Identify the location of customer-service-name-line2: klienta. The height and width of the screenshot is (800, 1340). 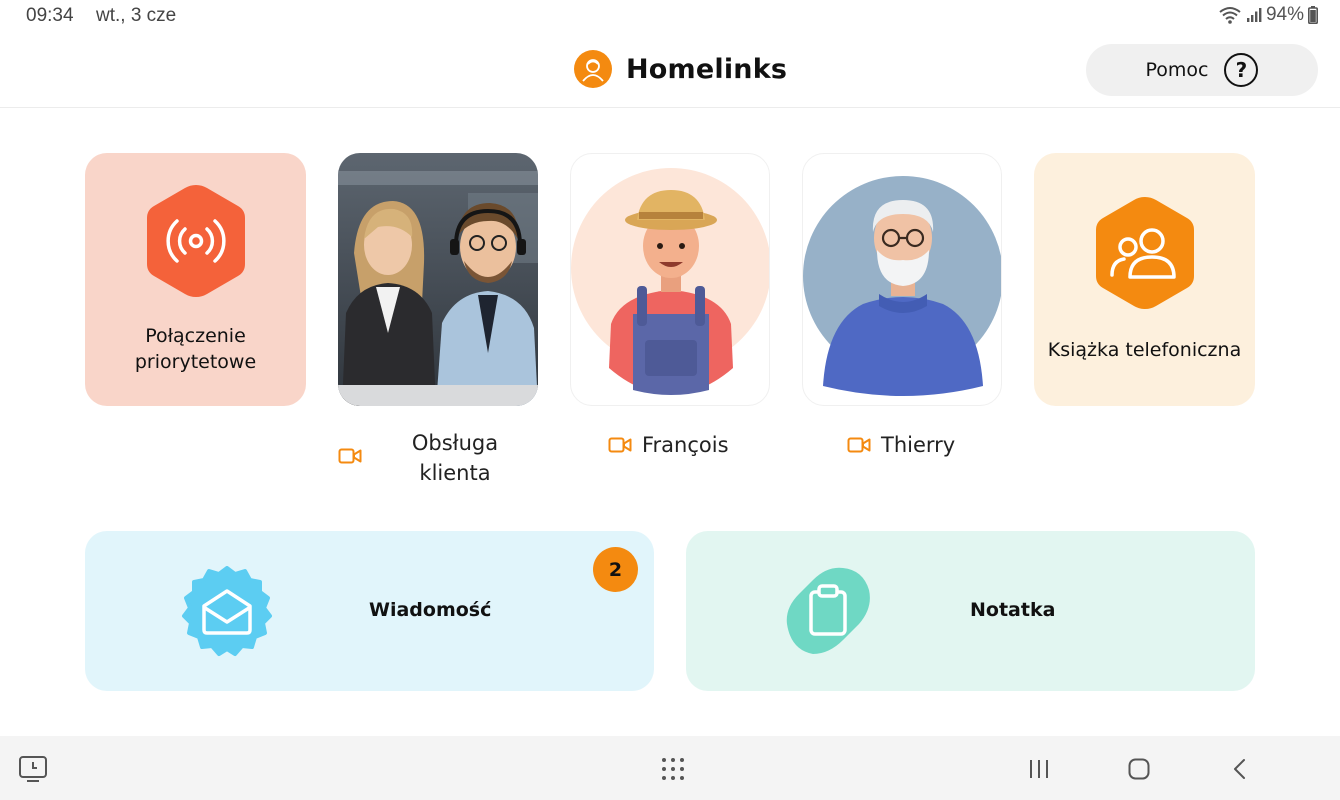
(455, 473).